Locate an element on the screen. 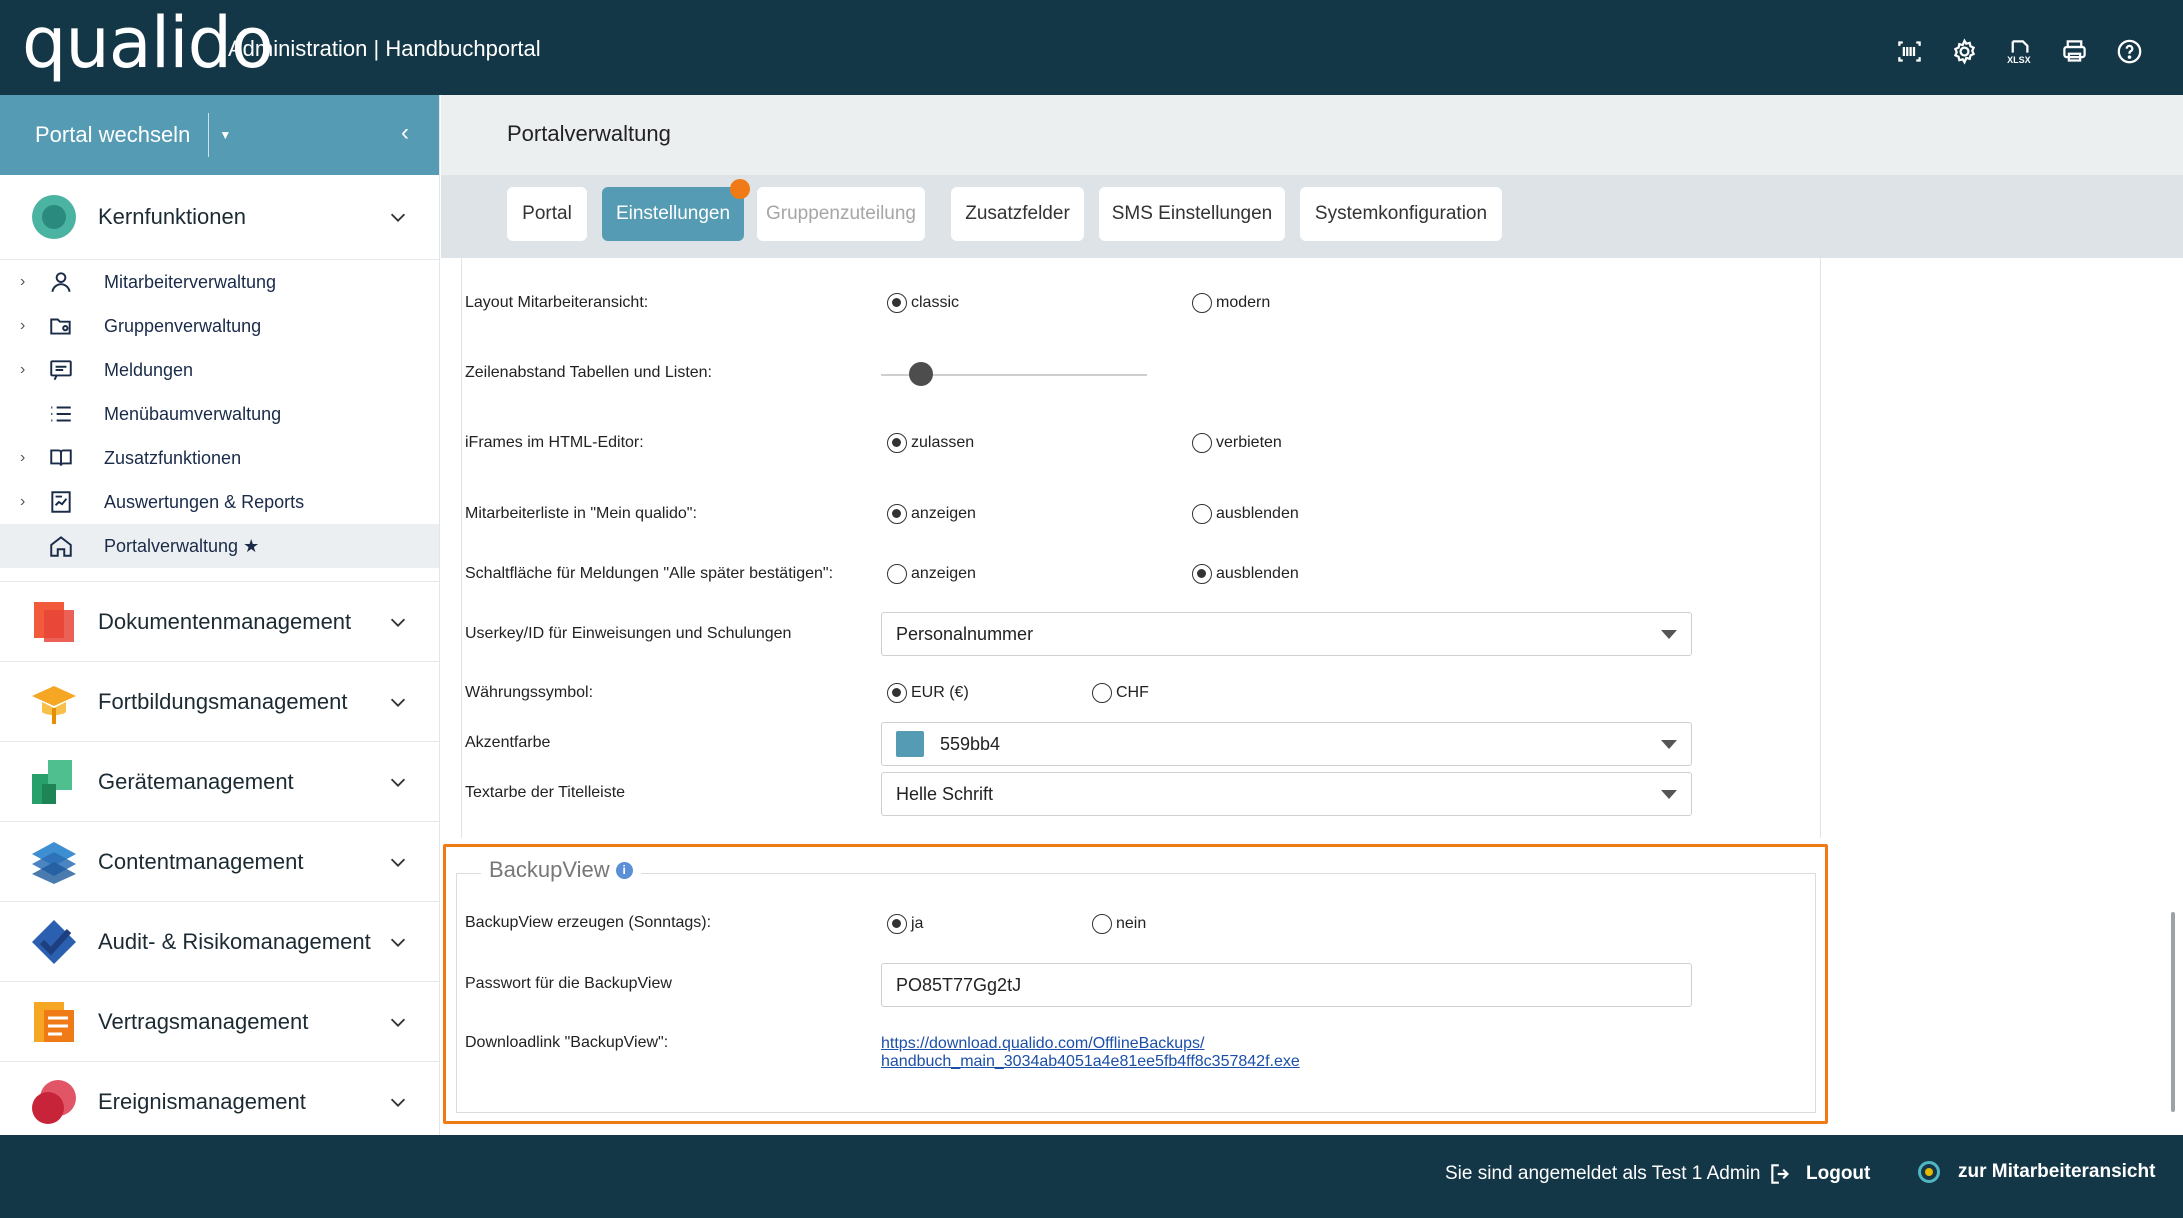  layout-label: Layout Mitarbeiteransicht: is located at coordinates (557, 302).